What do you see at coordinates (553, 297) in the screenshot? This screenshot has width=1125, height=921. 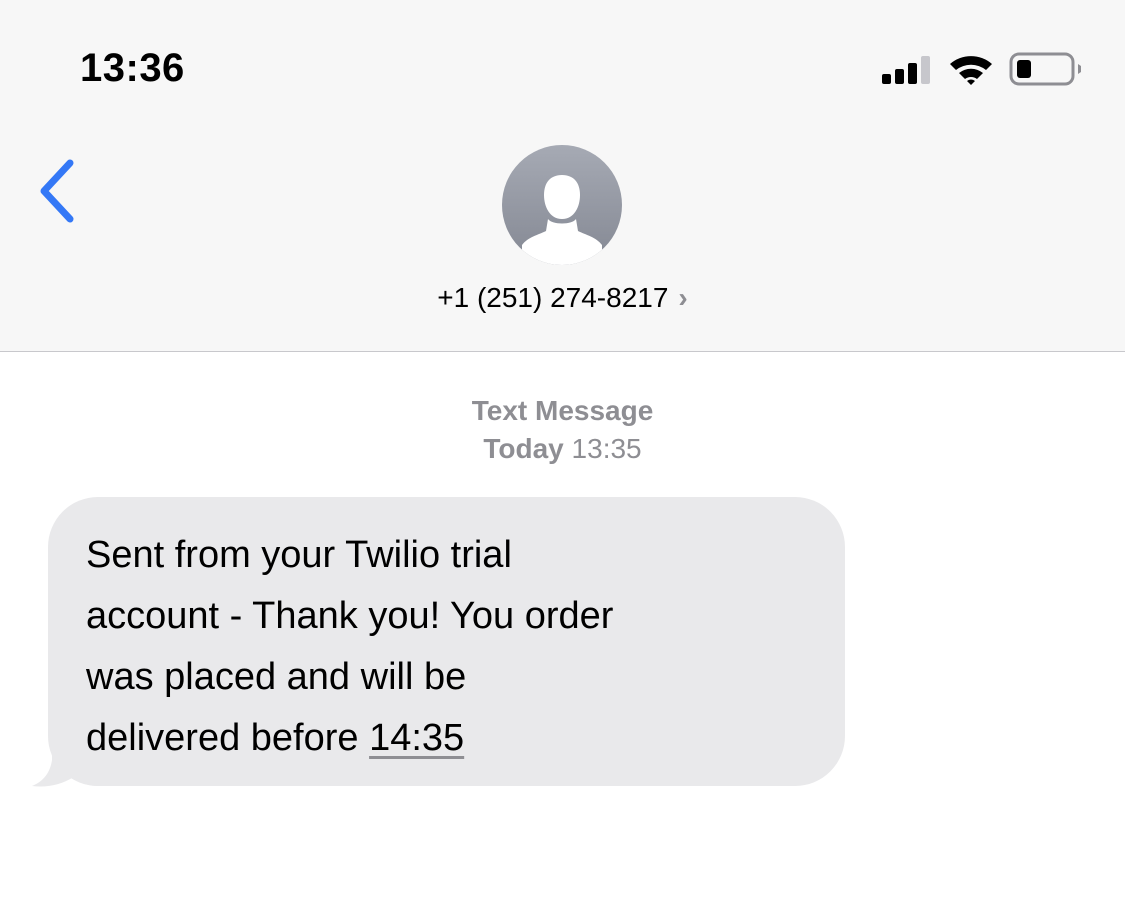 I see `contact-number: +1 (251) 274-8217` at bounding box center [553, 297].